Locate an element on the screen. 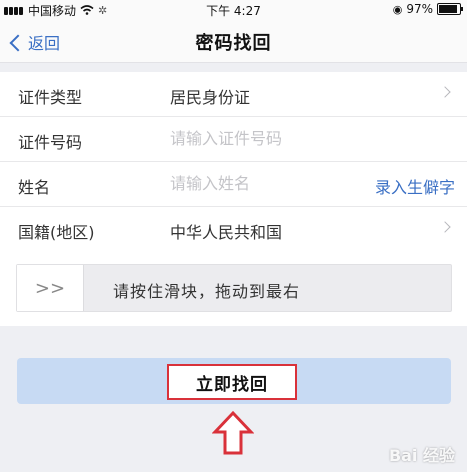 This screenshot has height=472, width=467. rare-character-link: 录入生僻字 is located at coordinates (415, 186).